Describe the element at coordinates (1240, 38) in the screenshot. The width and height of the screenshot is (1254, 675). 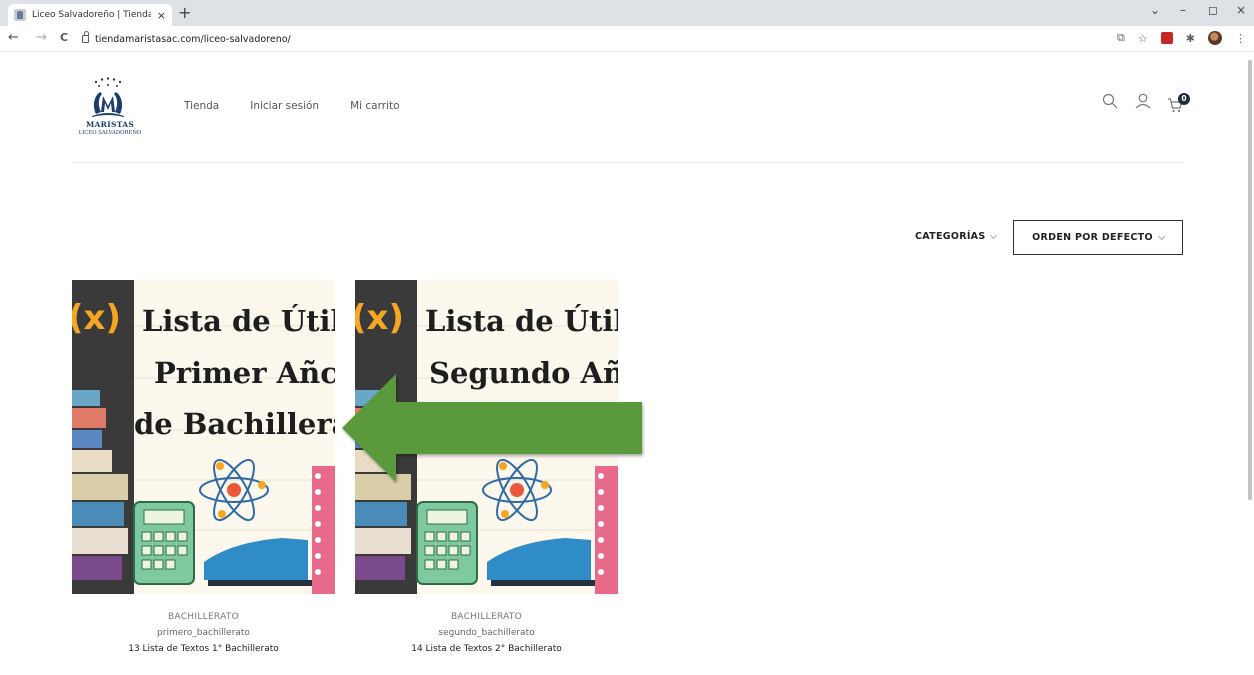
I see `browser-menu-icon: ⋮` at that location.